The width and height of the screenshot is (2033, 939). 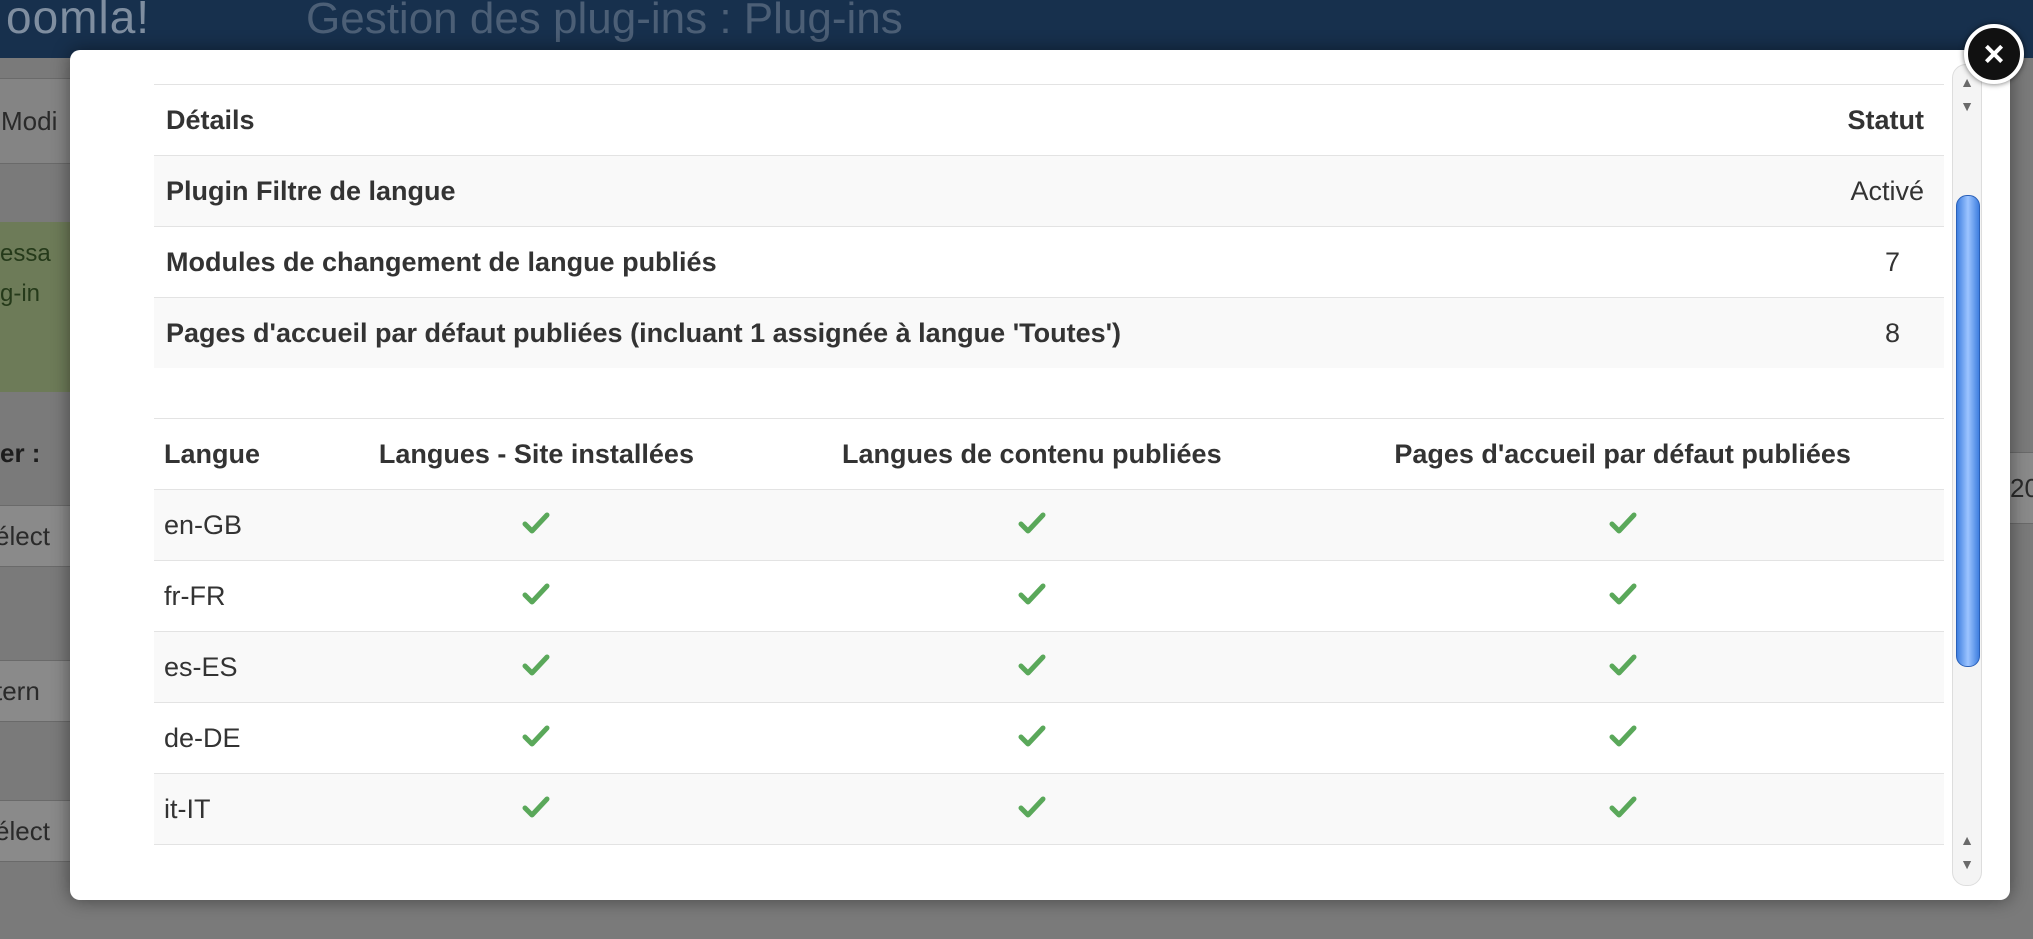 What do you see at coordinates (1994, 54) in the screenshot?
I see `close-icon: ×` at bounding box center [1994, 54].